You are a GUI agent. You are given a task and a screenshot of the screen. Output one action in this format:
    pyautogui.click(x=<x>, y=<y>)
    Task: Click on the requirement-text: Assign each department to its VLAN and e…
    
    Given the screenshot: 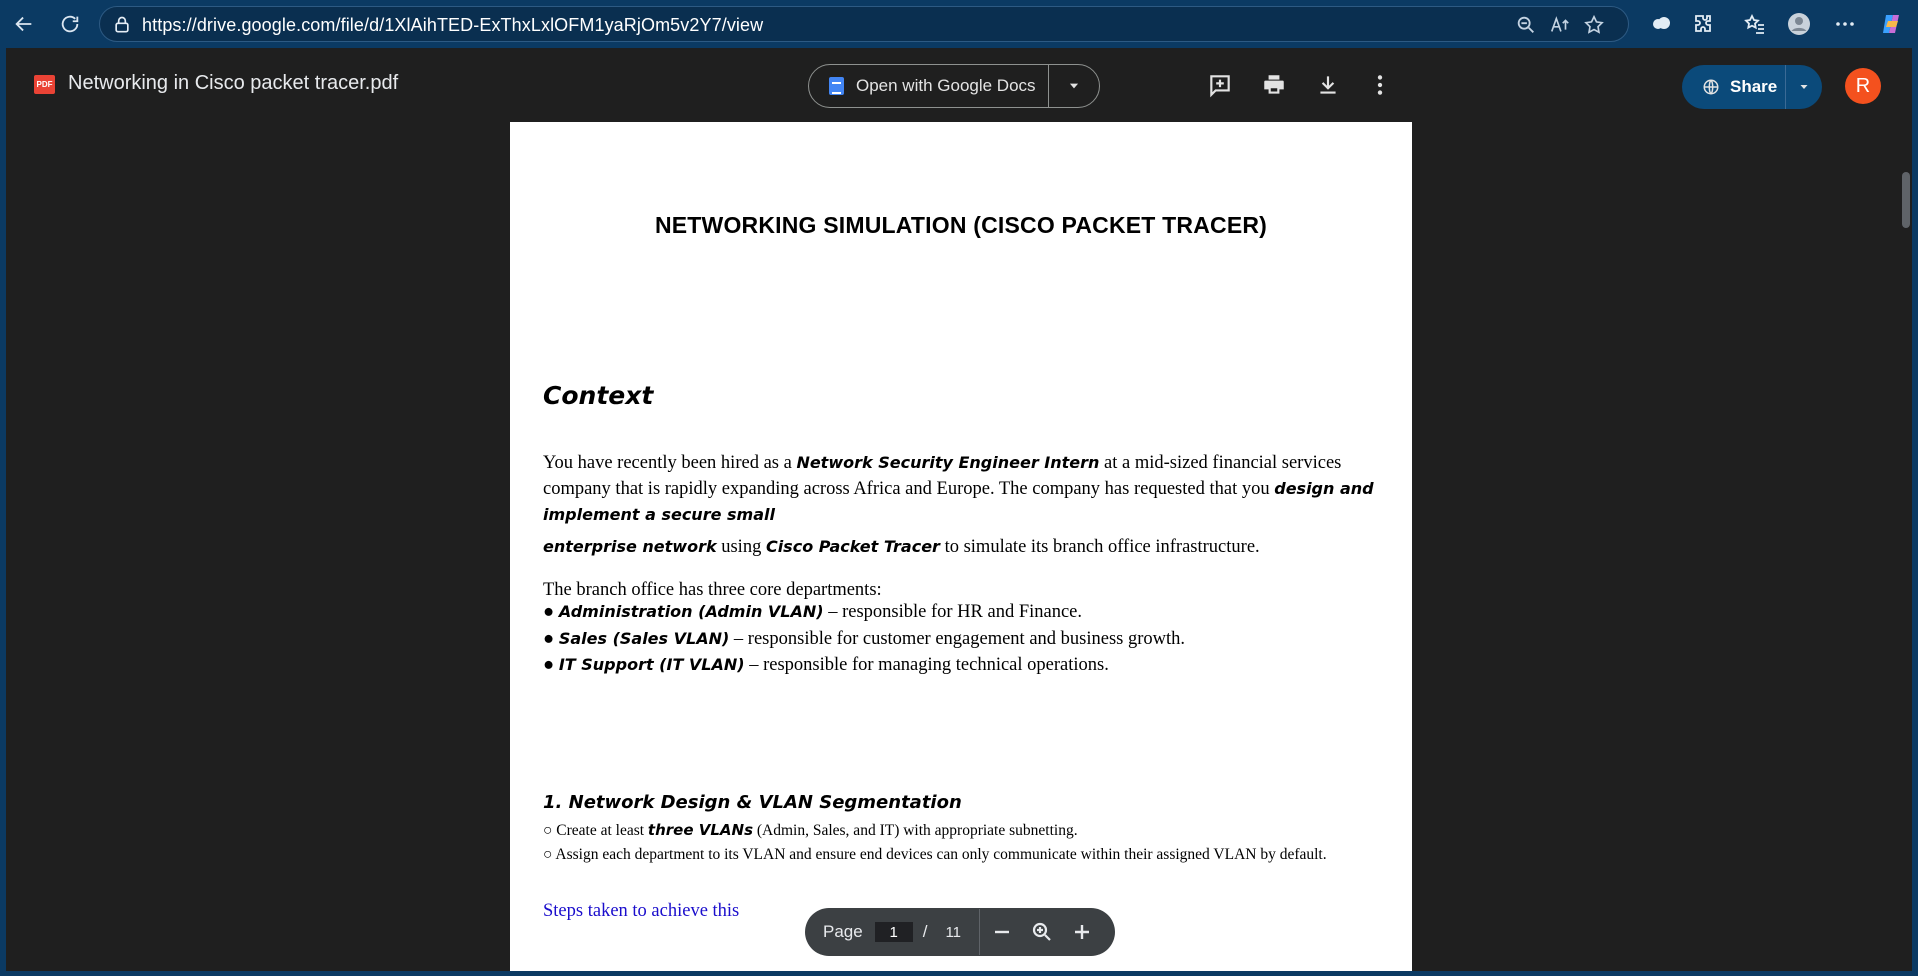 What is the action you would take?
    pyautogui.click(x=939, y=854)
    